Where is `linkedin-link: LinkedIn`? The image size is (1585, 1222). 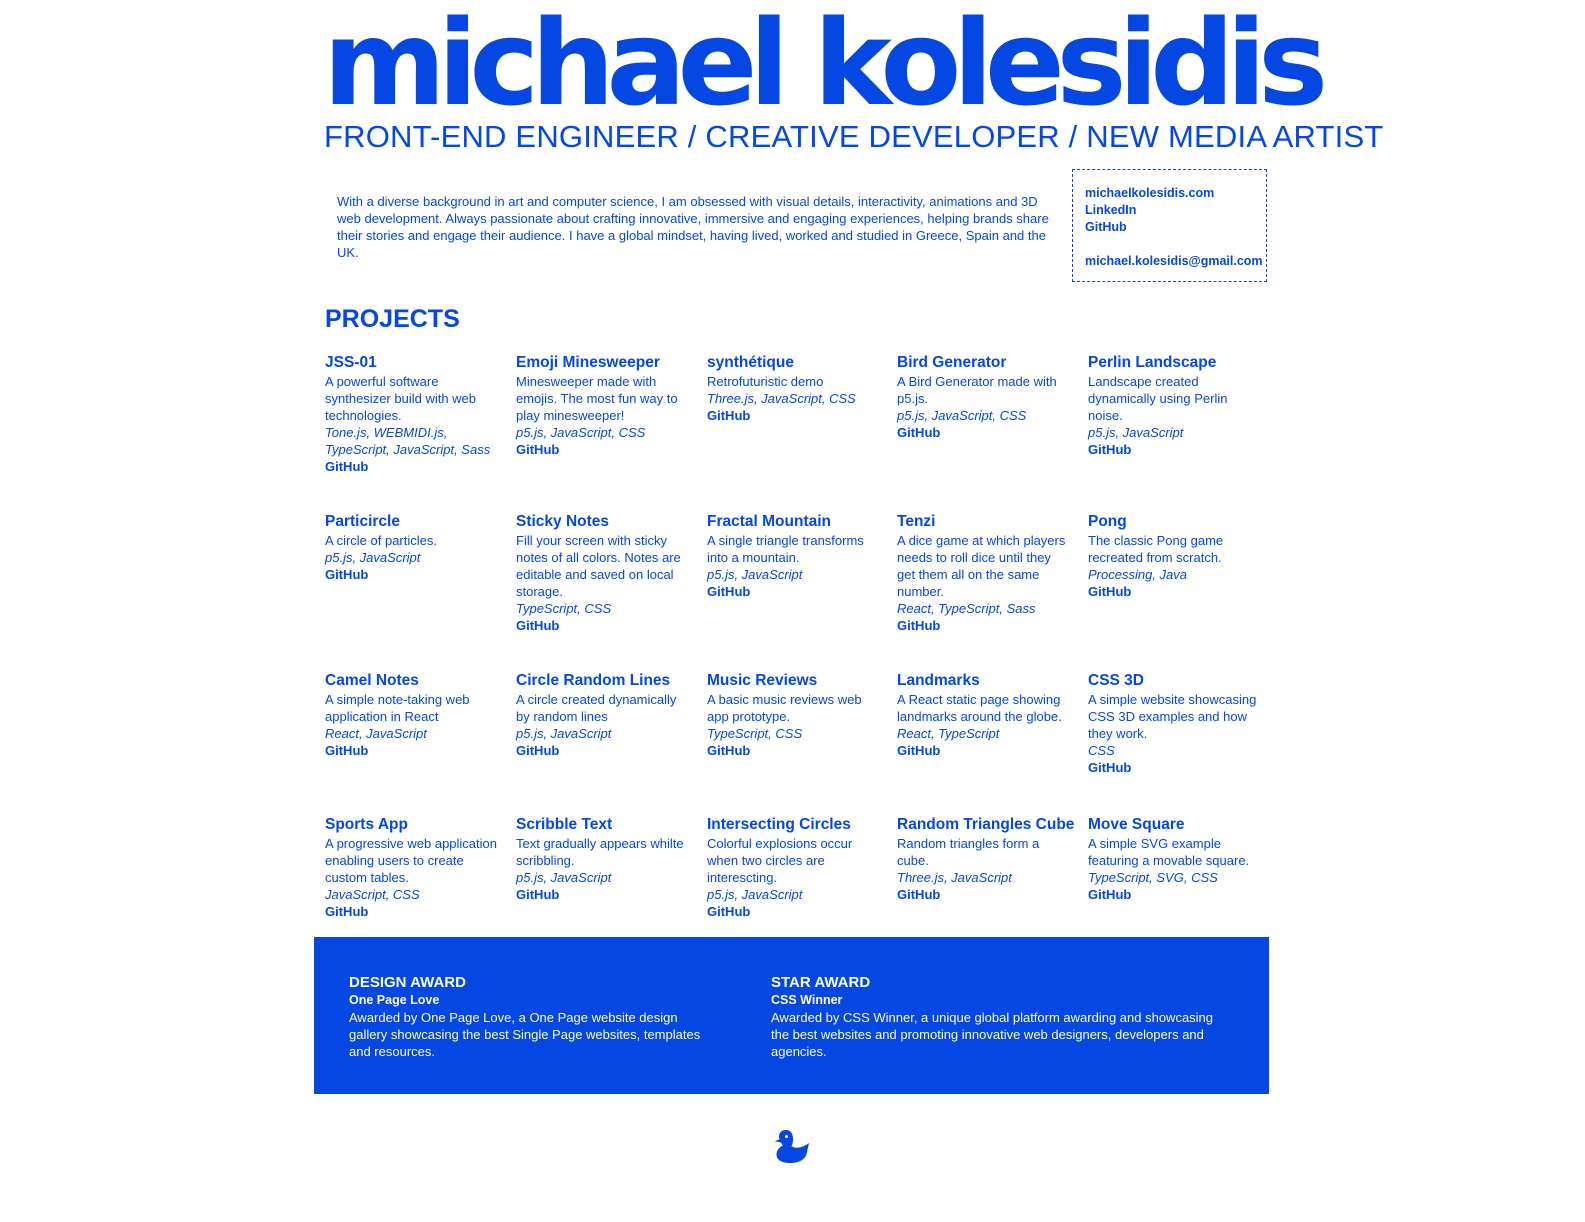
linkedin-link: LinkedIn is located at coordinates (1175, 210).